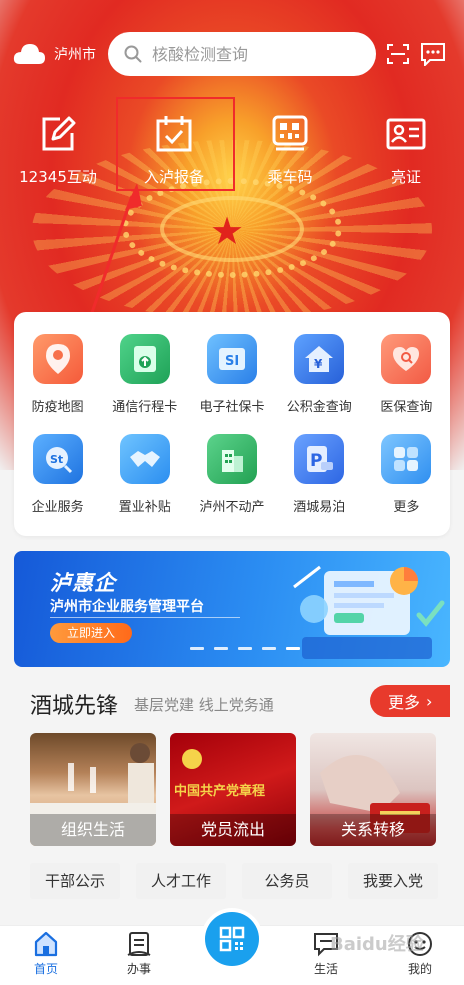  I want to click on travel-card-icon, so click(144, 359).